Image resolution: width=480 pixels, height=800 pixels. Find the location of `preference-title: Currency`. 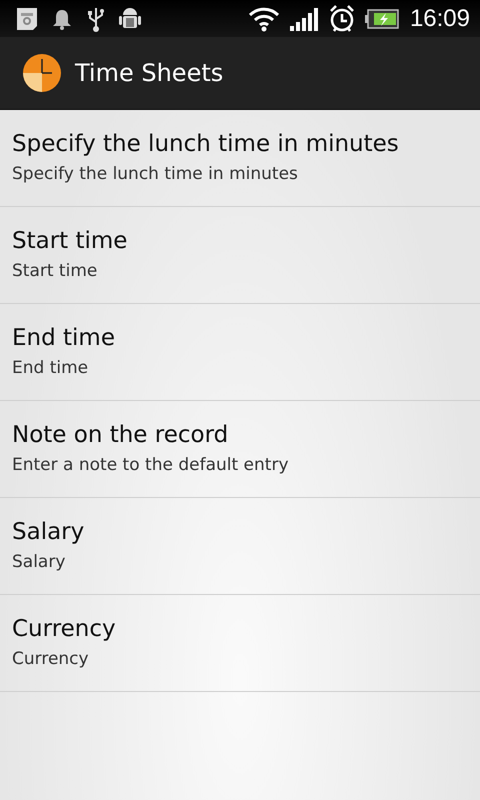

preference-title: Currency is located at coordinates (64, 629).